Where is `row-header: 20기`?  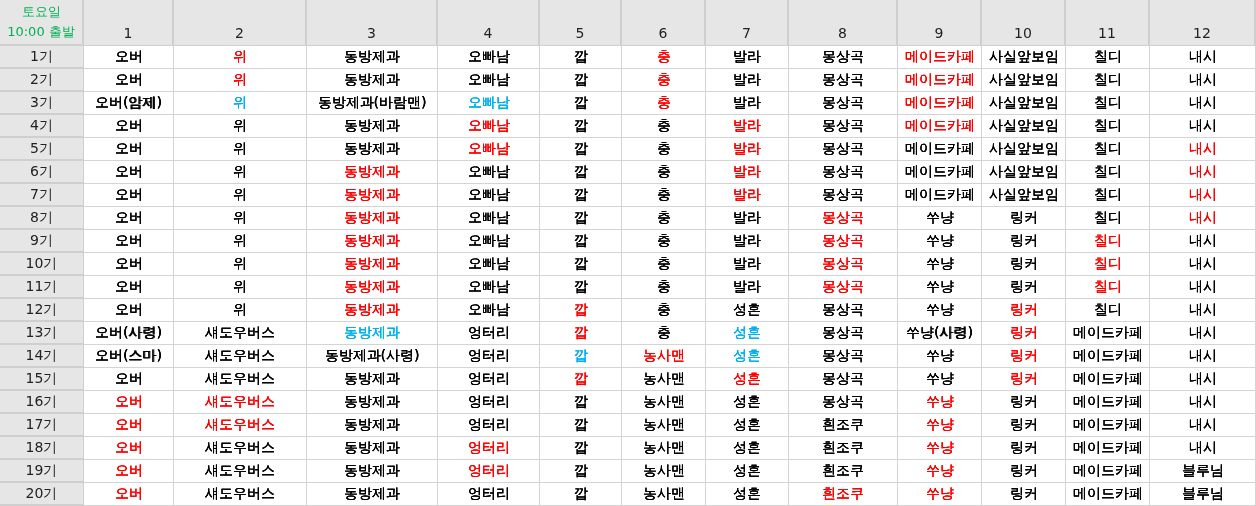 row-header: 20기 is located at coordinates (42, 494).